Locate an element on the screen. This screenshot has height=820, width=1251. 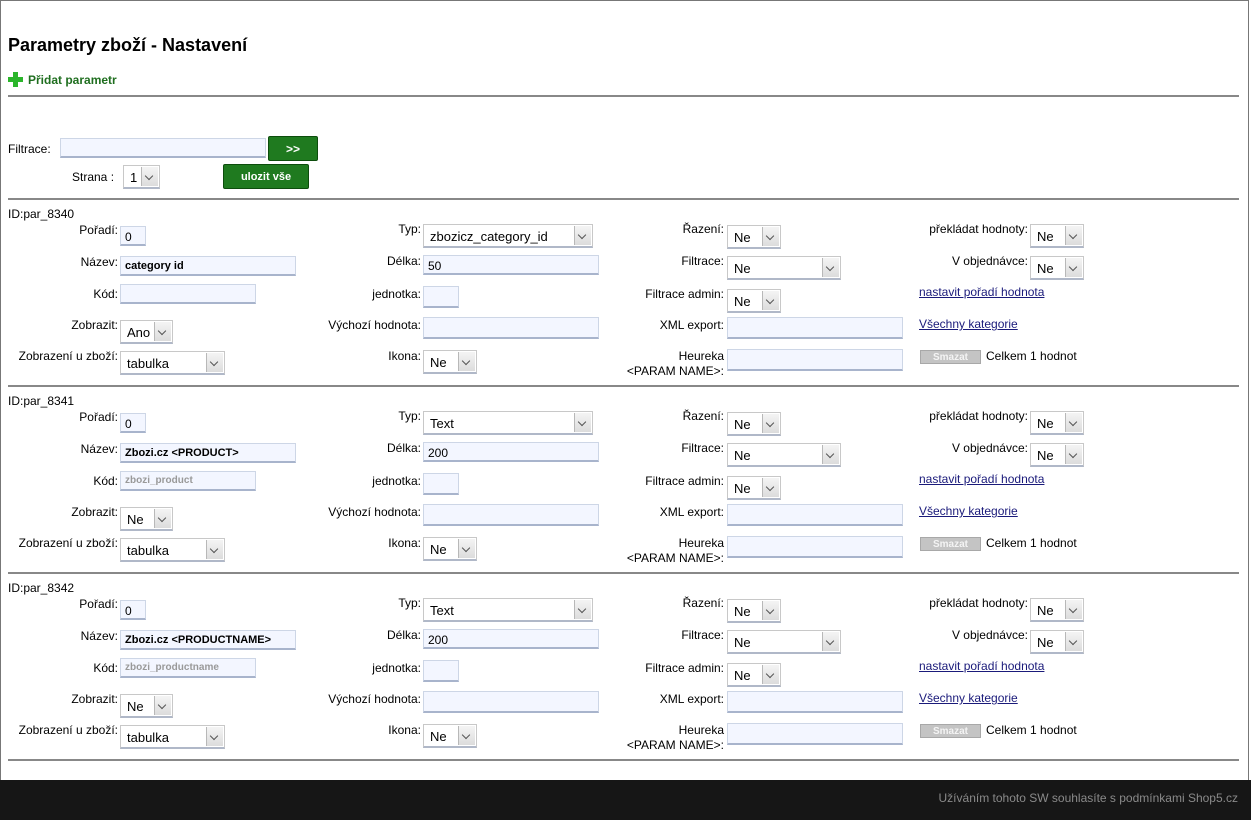
page-label: Strana : is located at coordinates (93, 177).